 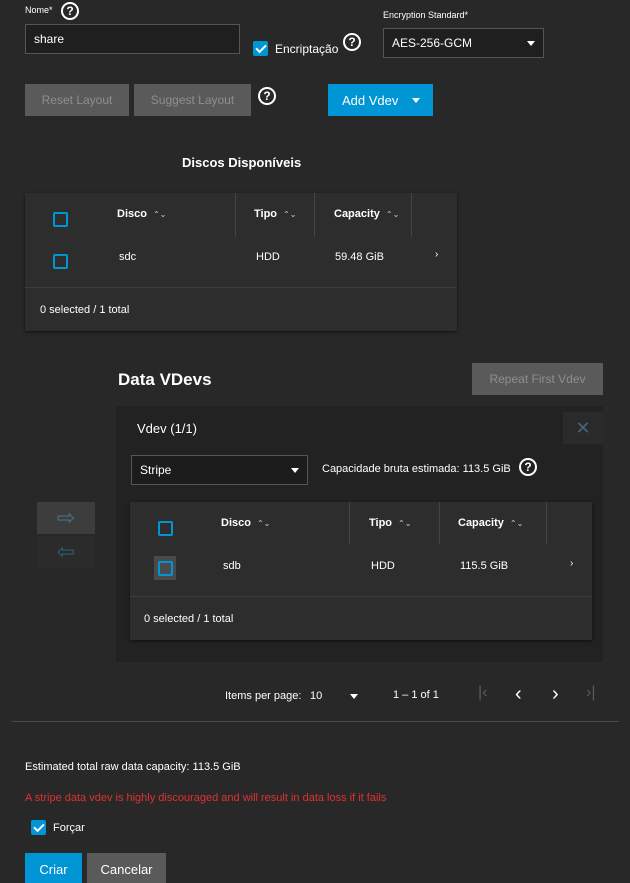 I want to click on vdev-layout-select: Stripe, so click(x=219, y=470).